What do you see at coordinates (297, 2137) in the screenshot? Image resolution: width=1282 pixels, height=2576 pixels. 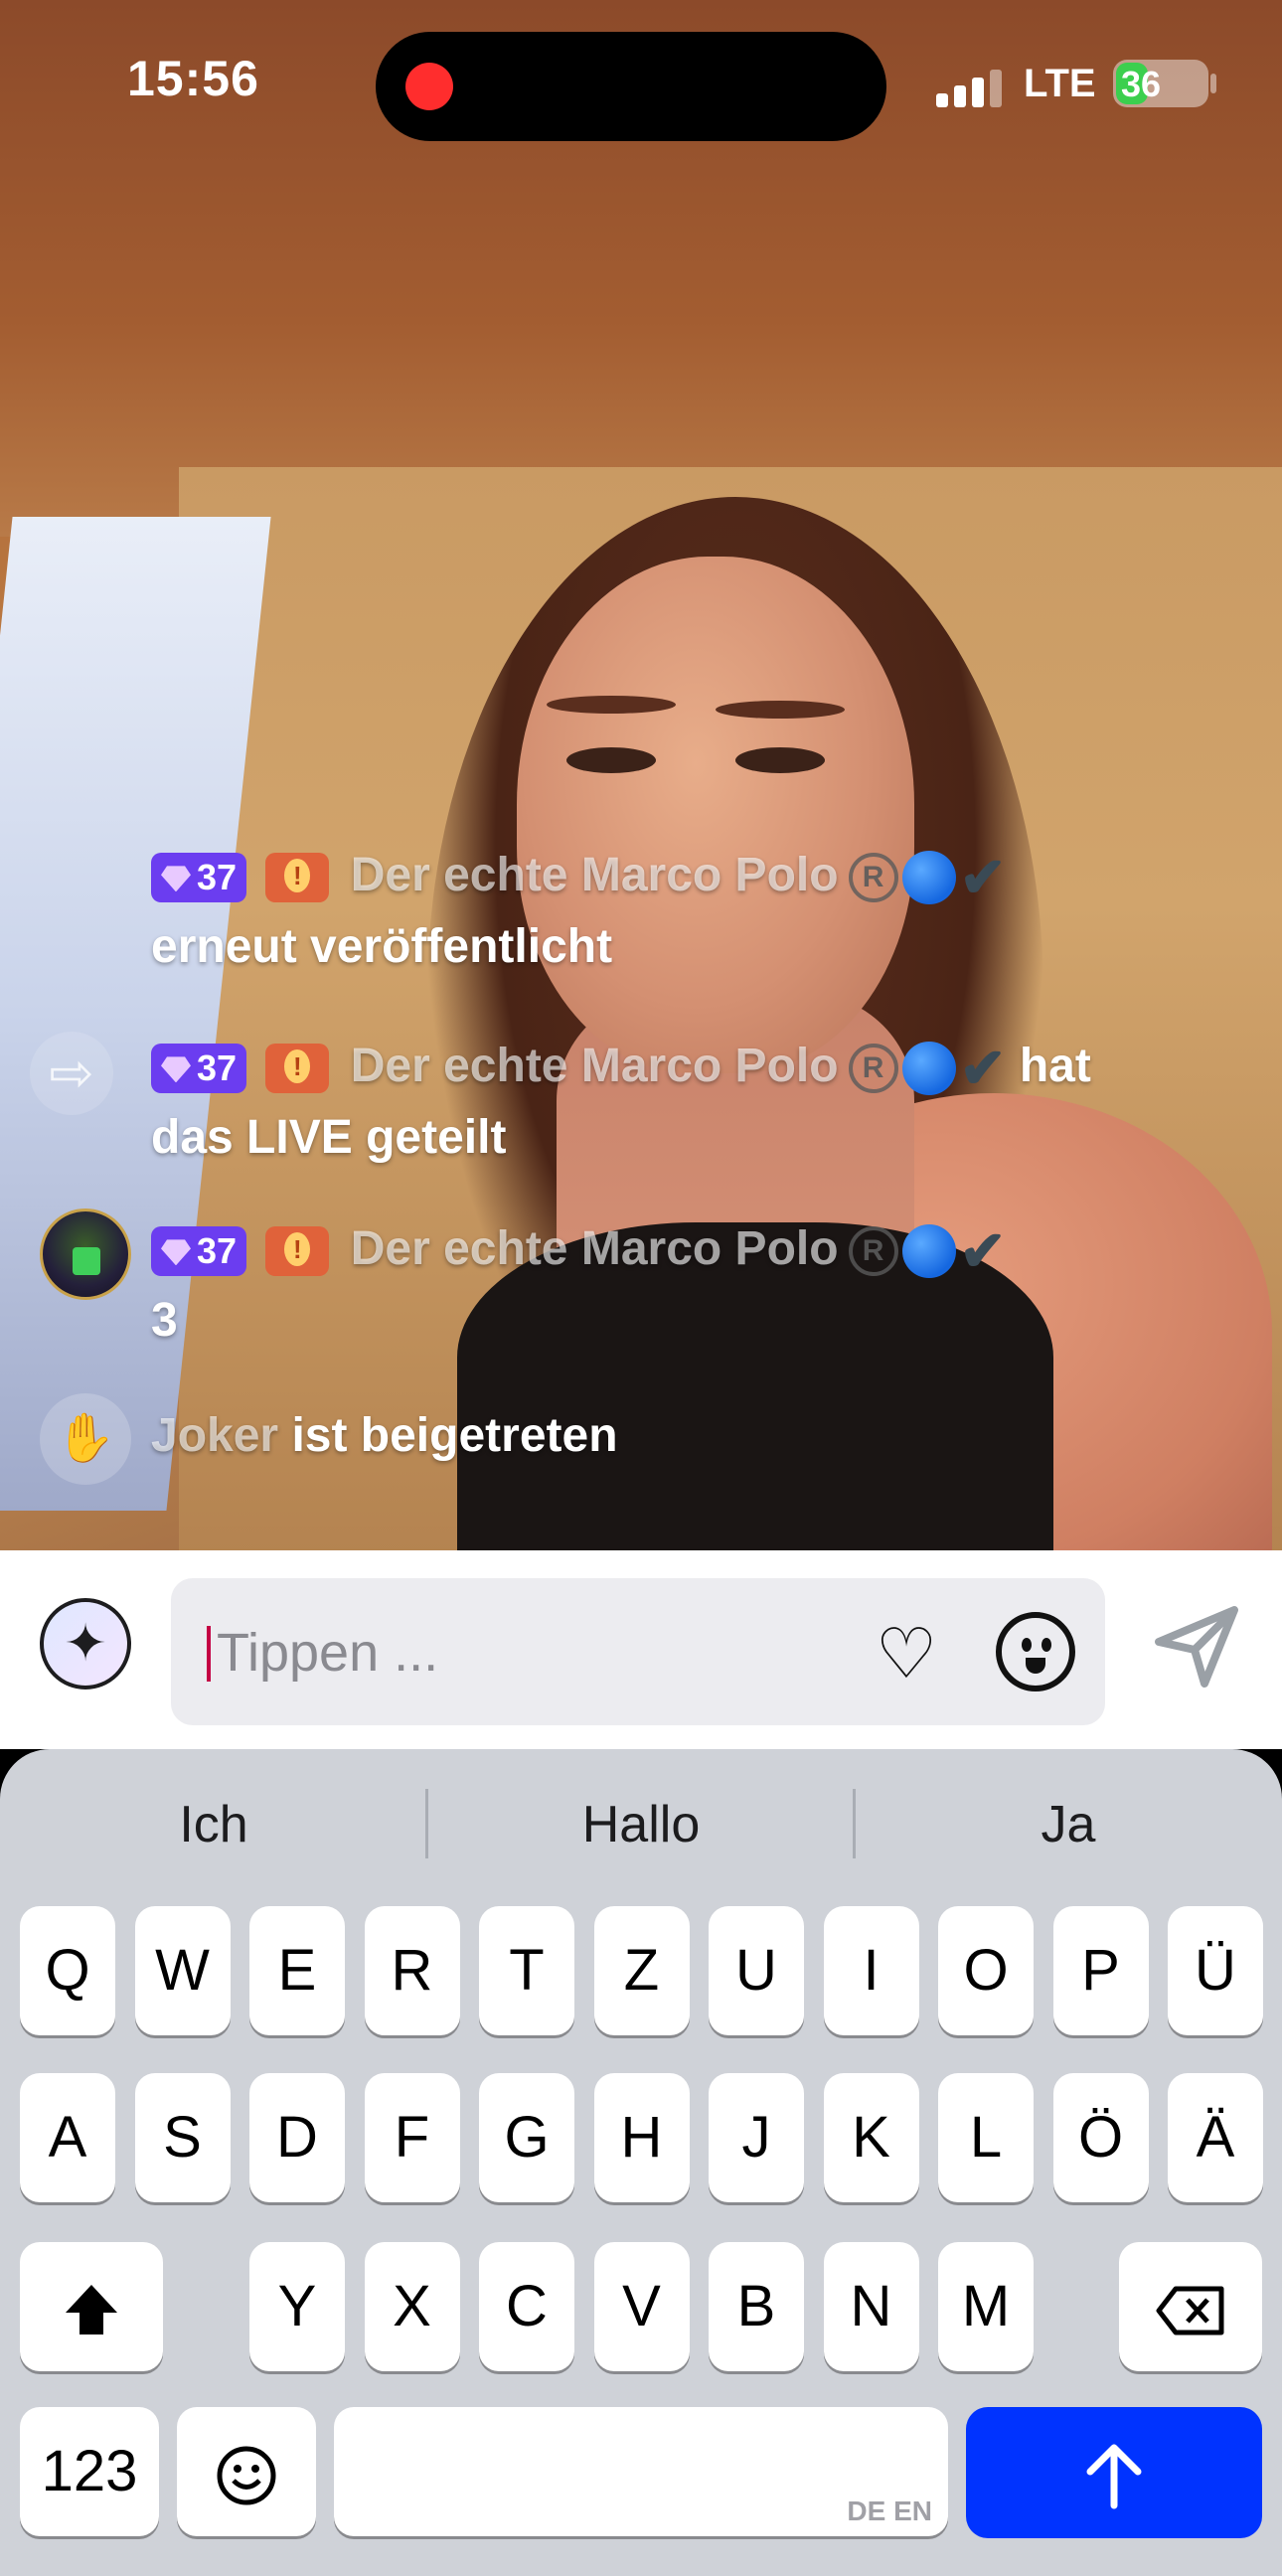 I see `key-d: D` at bounding box center [297, 2137].